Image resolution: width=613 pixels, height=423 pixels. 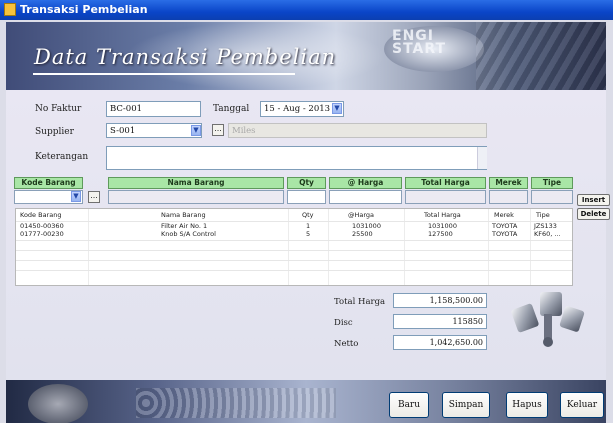 What do you see at coordinates (84, 9) in the screenshot?
I see `window-title: Transaksi Pembelian` at bounding box center [84, 9].